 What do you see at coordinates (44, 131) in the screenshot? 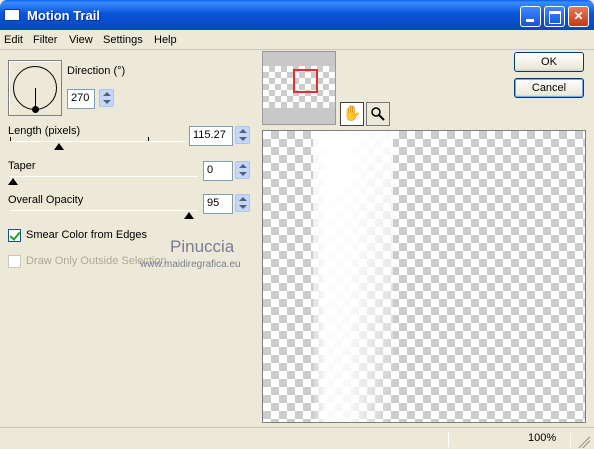
I see `length-label: Length (pixels)` at bounding box center [44, 131].